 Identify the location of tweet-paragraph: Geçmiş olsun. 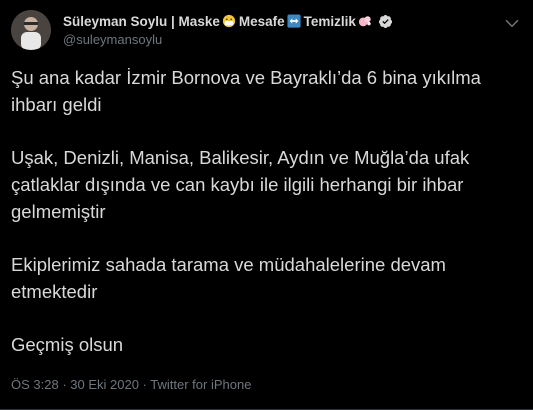
(67, 344).